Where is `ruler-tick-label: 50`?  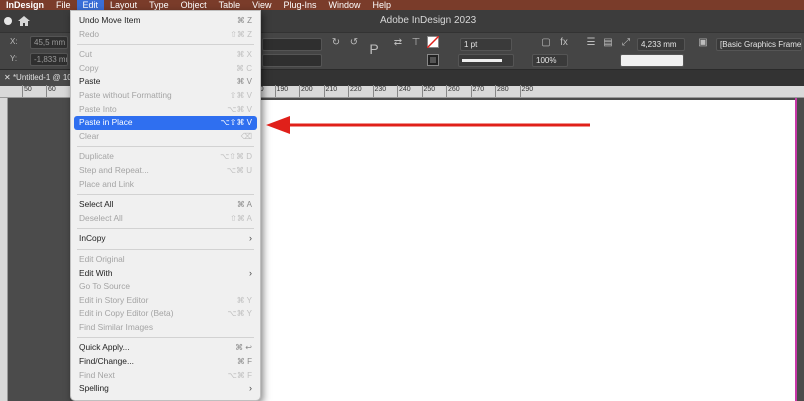 ruler-tick-label: 50 is located at coordinates (28, 89).